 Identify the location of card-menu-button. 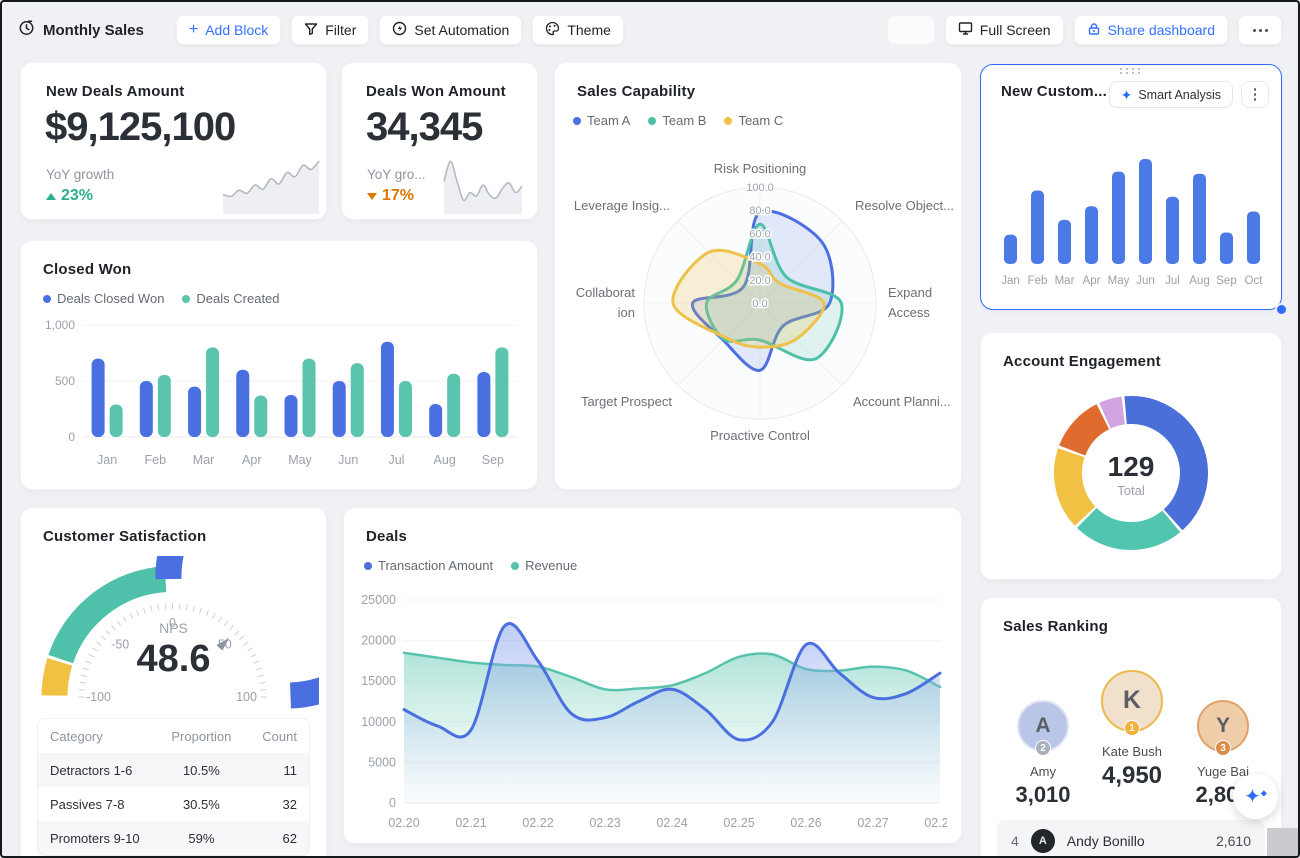
(1255, 94).